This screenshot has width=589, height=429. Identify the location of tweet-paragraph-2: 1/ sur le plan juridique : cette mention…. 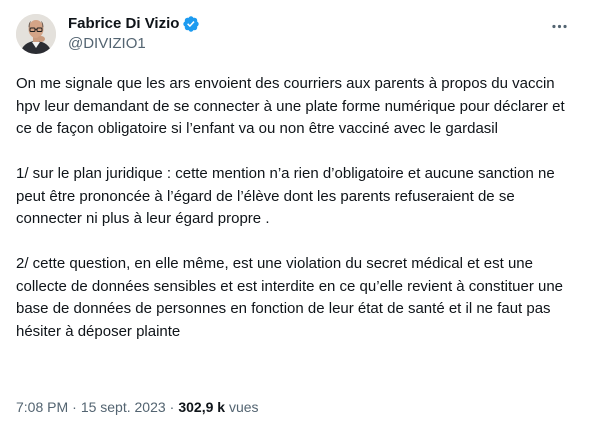
(285, 196).